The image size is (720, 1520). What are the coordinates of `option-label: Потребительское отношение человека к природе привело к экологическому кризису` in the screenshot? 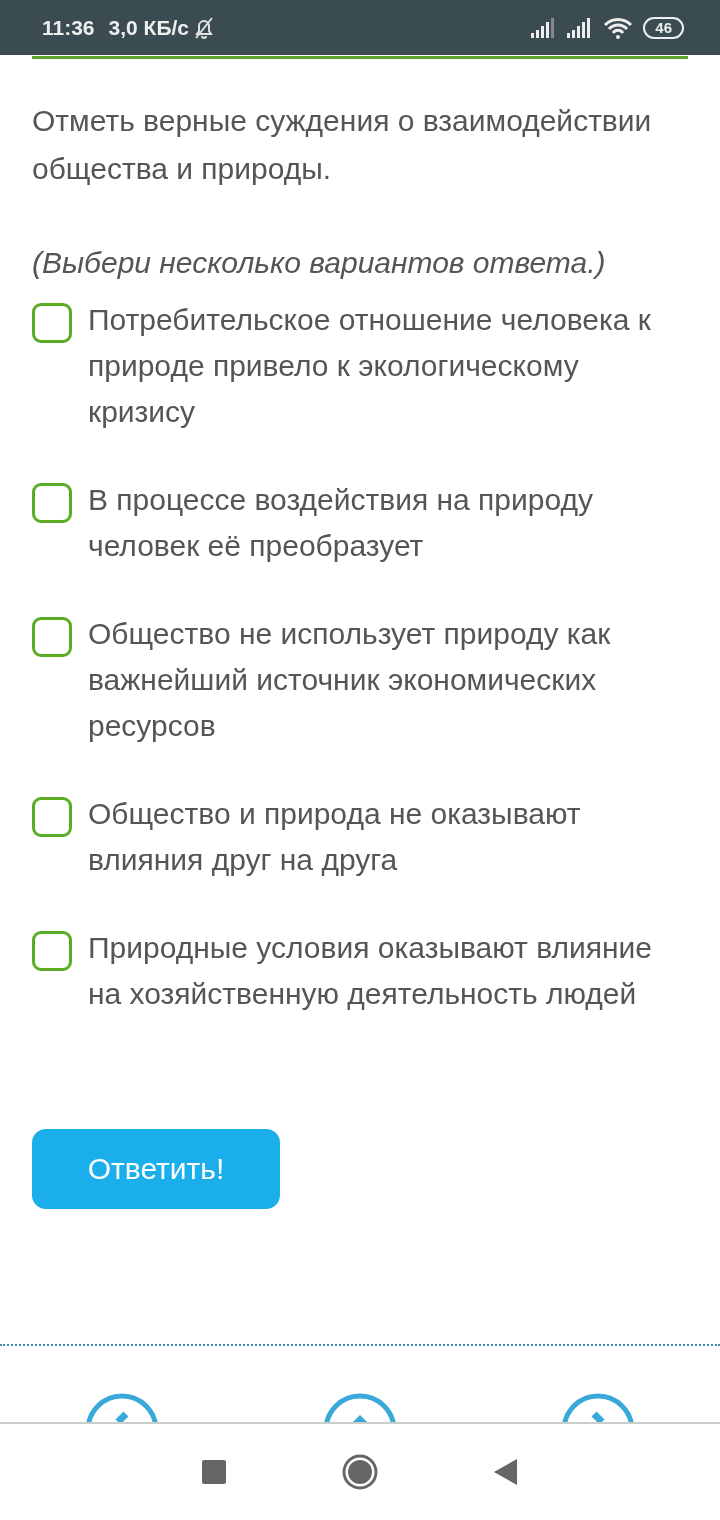 It's located at (370, 366).